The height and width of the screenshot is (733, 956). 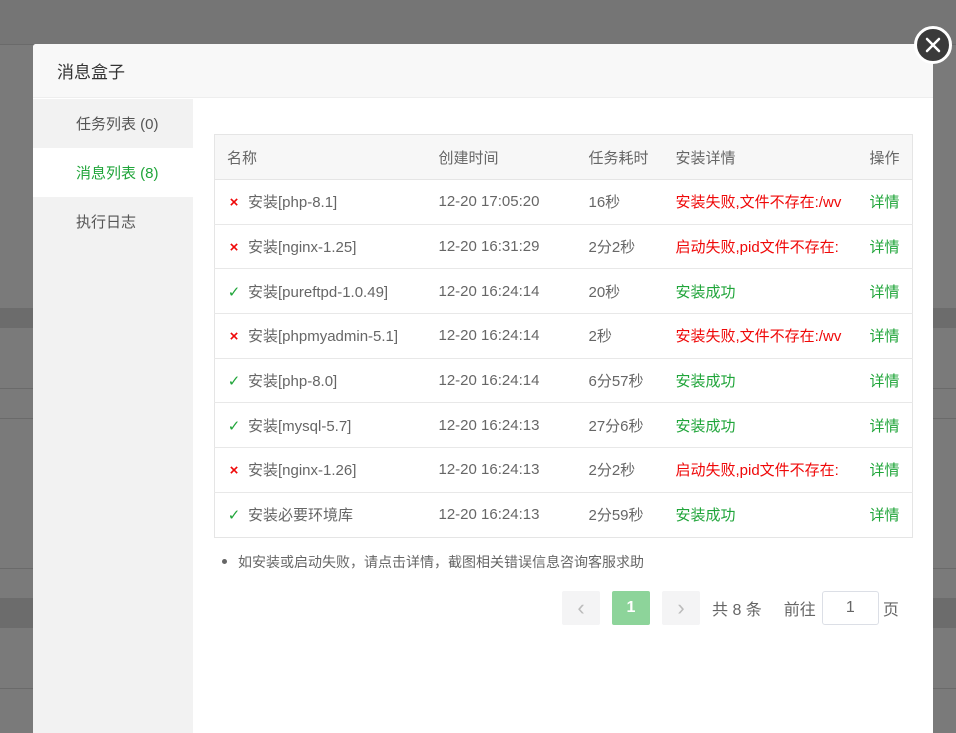 What do you see at coordinates (113, 172) in the screenshot?
I see `sidebar-item-message-list: 消息列表 (8)` at bounding box center [113, 172].